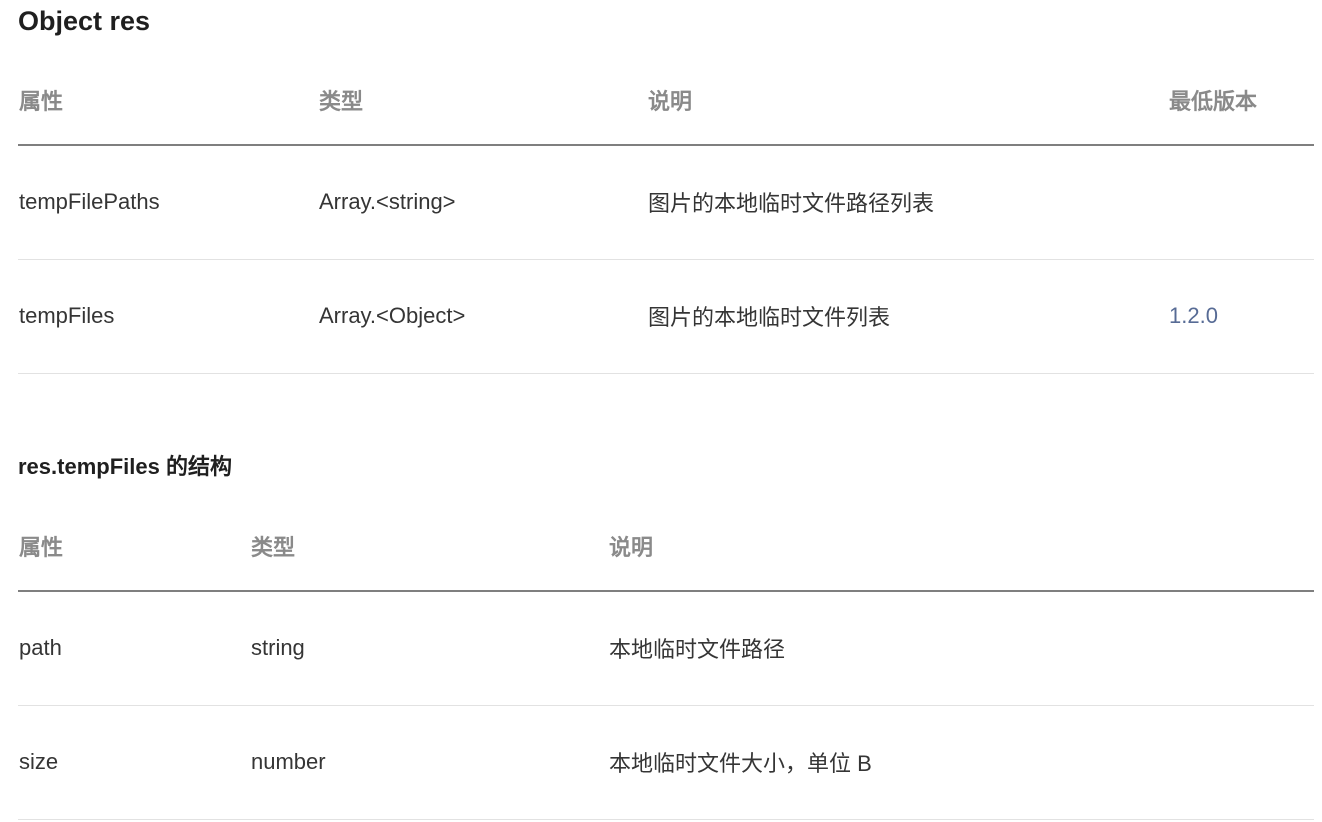  Describe the element at coordinates (168, 202) in the screenshot. I see `cell-property: tempFilePaths` at that location.